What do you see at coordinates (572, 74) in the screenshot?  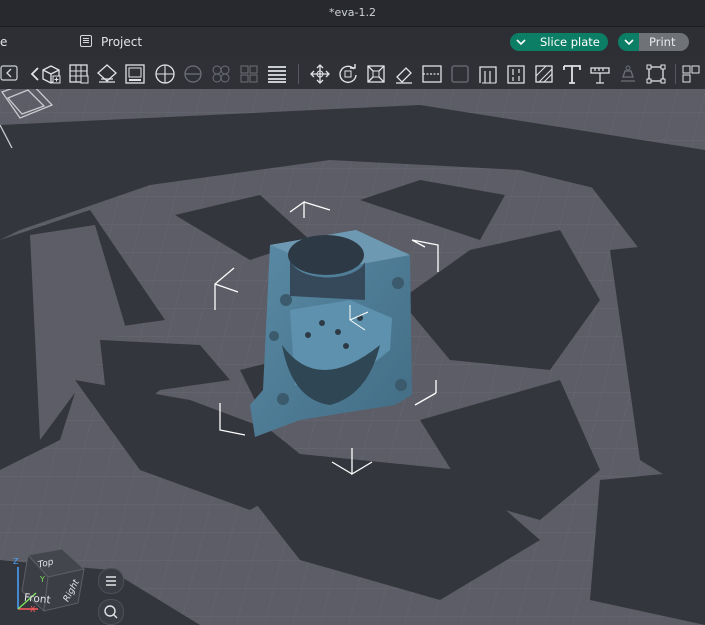 I see `text-icon` at bounding box center [572, 74].